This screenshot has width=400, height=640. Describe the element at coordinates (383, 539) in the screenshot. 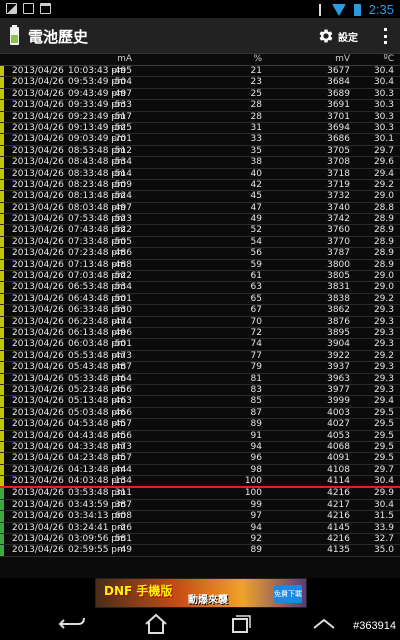

I see `row-temperature: 32.7` at that location.